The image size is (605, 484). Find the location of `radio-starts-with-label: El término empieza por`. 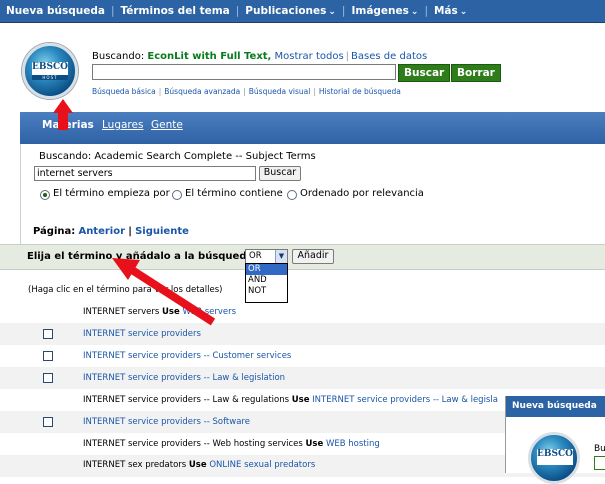

radio-starts-with-label: El término empieza por is located at coordinates (111, 193).